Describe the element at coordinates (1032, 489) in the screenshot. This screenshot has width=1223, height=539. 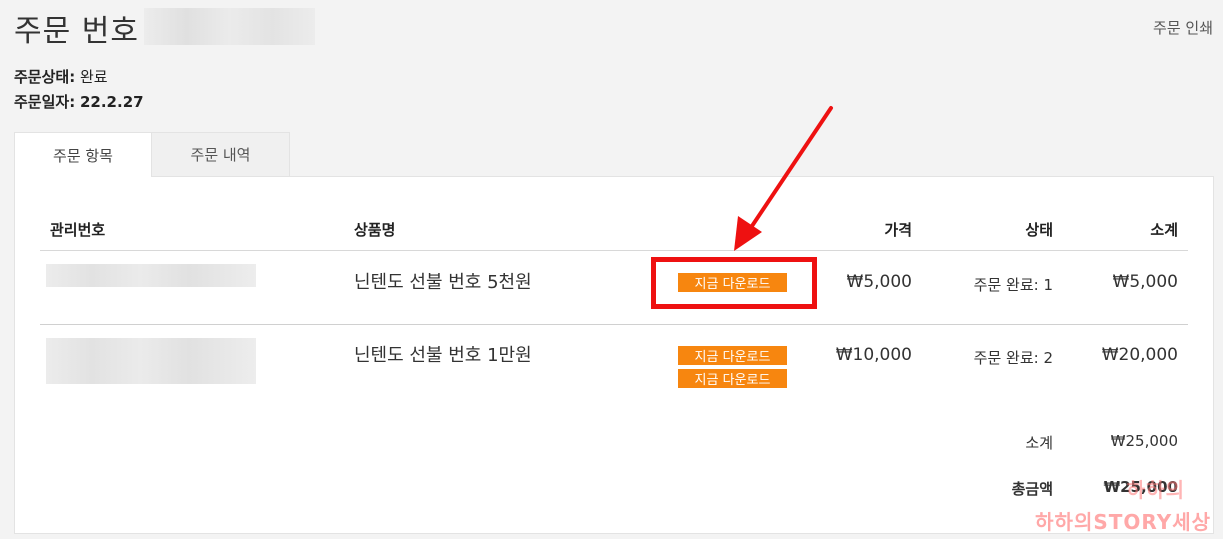
I see `summary-total-label: 총금액` at that location.